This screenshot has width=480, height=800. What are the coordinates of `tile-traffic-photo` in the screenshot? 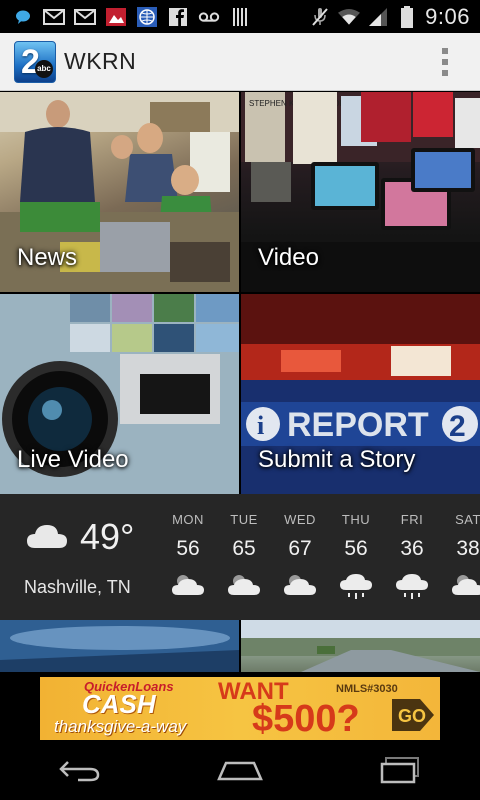 It's located at (360, 646).